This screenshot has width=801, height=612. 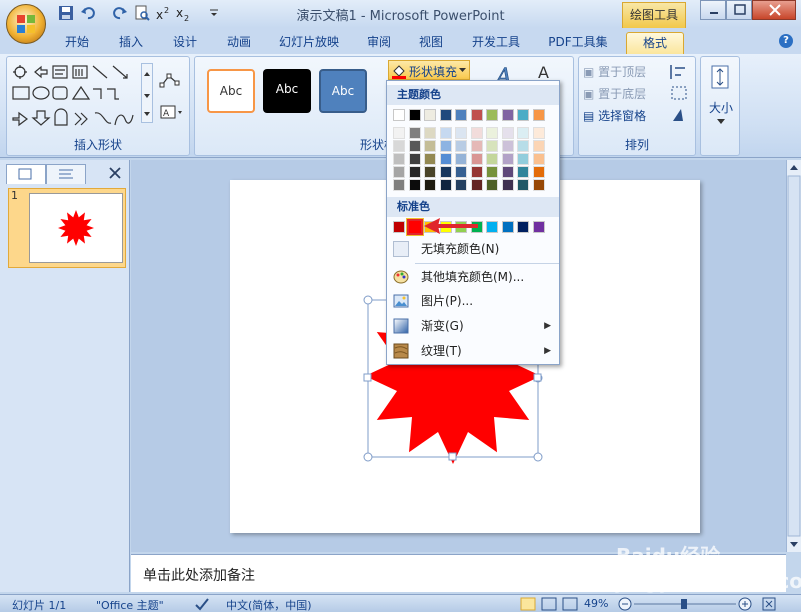 What do you see at coordinates (681, 95) in the screenshot?
I see `align-group-rotate-icons` at bounding box center [681, 95].